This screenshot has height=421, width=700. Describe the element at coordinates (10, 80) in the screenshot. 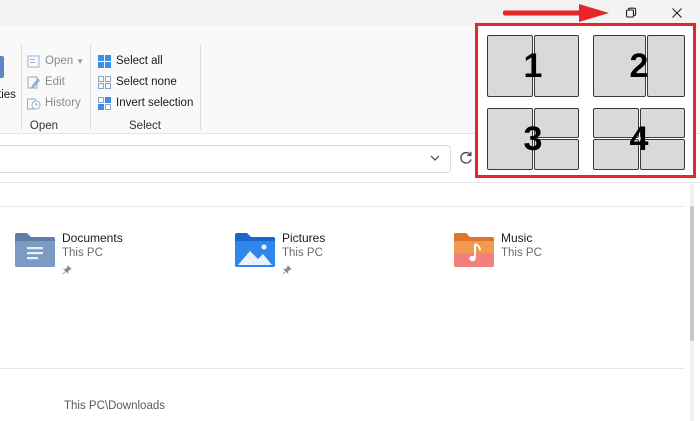

I see `ribbon-group-properties: ties` at that location.